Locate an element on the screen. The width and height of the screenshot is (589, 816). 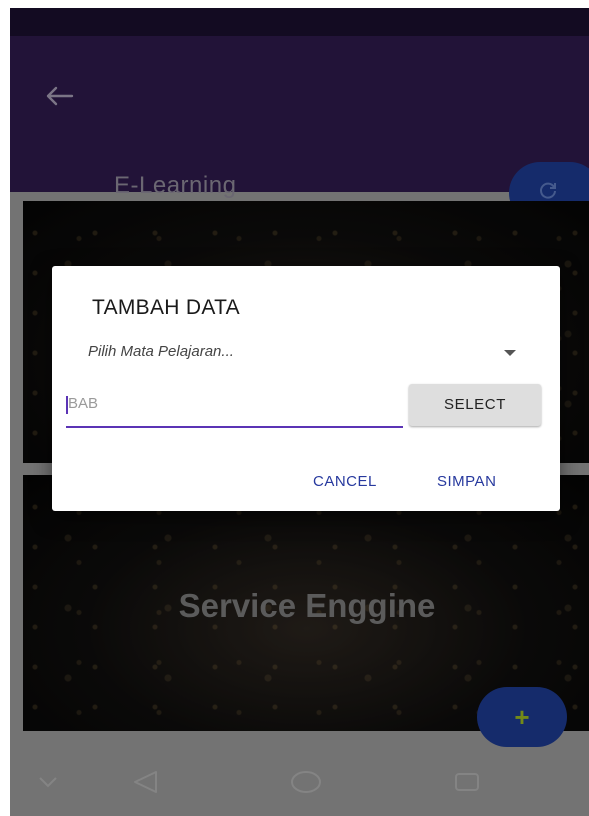
dialog-title: TAMBAH DATA is located at coordinates (166, 307).